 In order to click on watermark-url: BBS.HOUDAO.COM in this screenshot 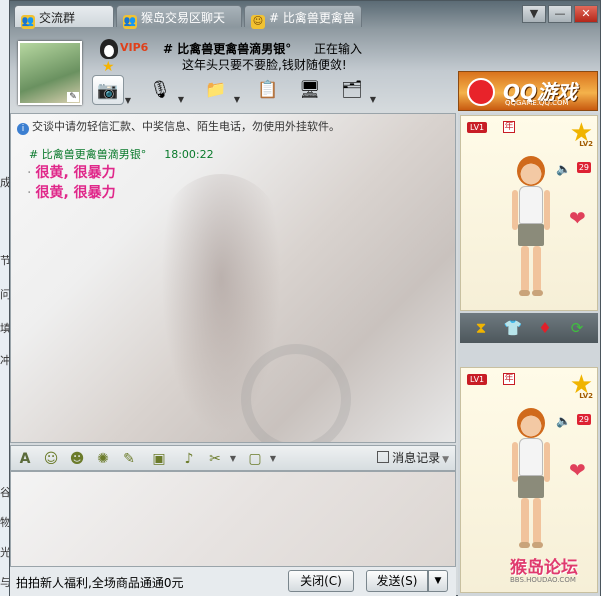, I will do `click(543, 580)`.